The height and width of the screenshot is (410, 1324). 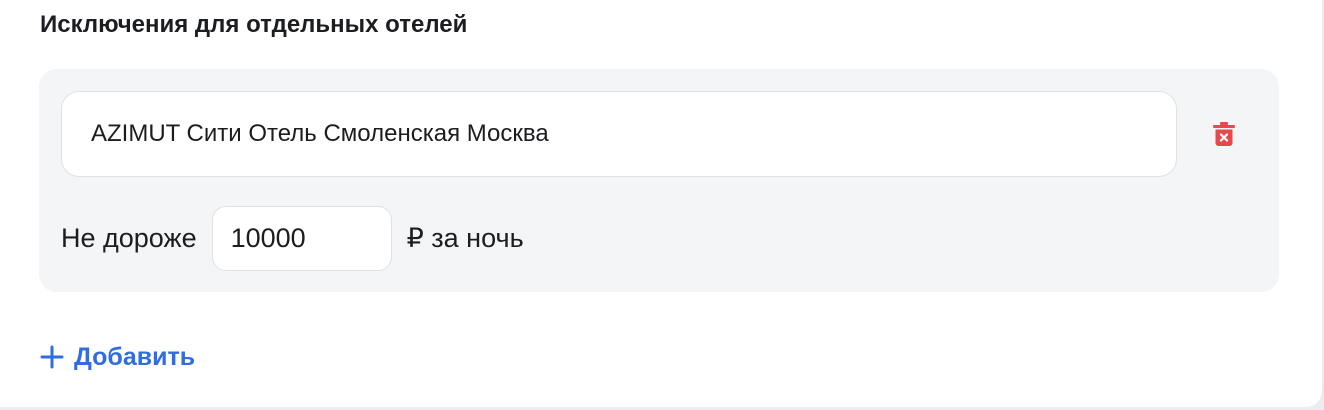 I want to click on delete-exception-button, so click(x=1224, y=134).